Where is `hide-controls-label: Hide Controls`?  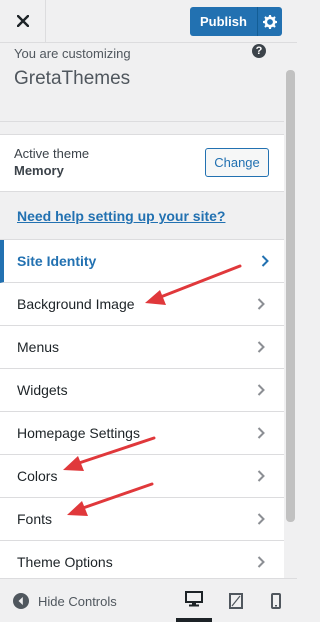
hide-controls-label: Hide Controls is located at coordinates (77, 601).